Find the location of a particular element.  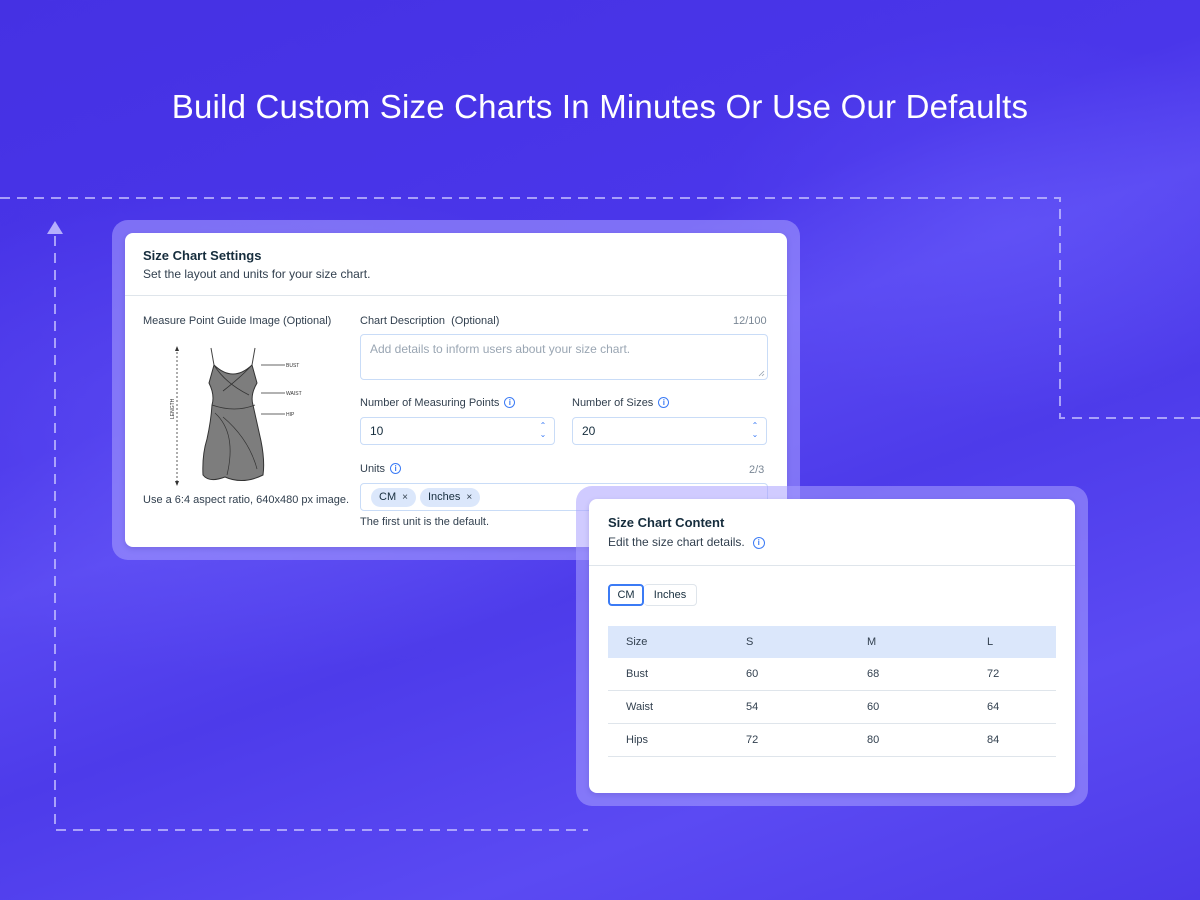

content-divider is located at coordinates (832, 565).